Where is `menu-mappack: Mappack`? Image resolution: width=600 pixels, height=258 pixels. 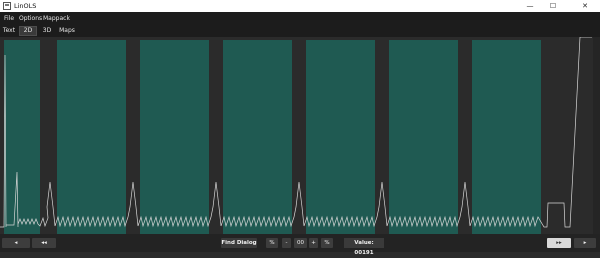 menu-mappack: Mappack is located at coordinates (56, 19).